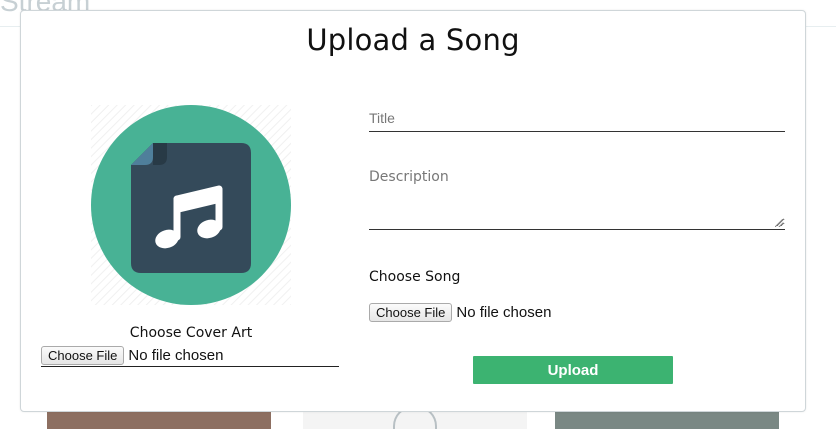  Describe the element at coordinates (779, 223) in the screenshot. I see `resize-grip-icon` at that location.